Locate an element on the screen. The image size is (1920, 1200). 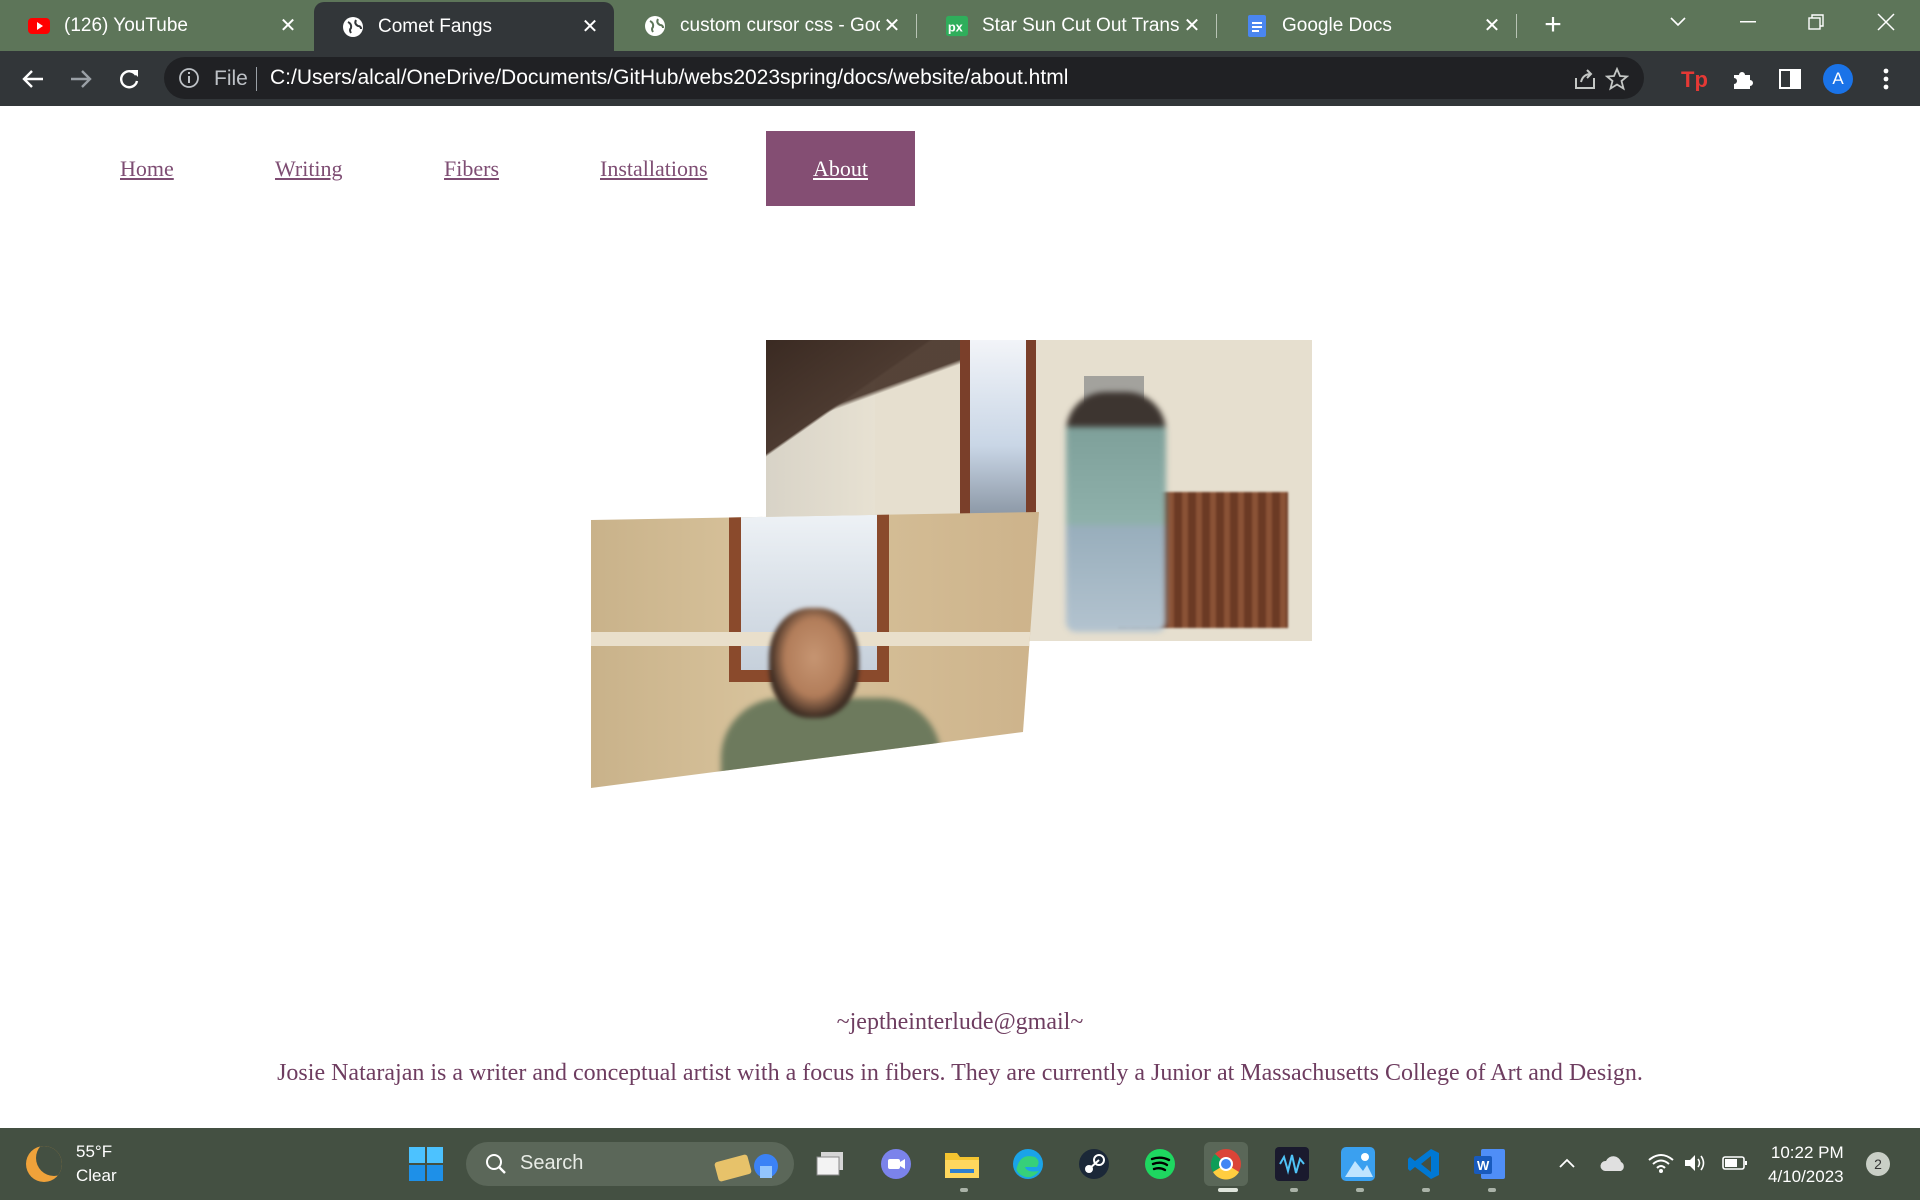
info-icon is located at coordinates (189, 78).